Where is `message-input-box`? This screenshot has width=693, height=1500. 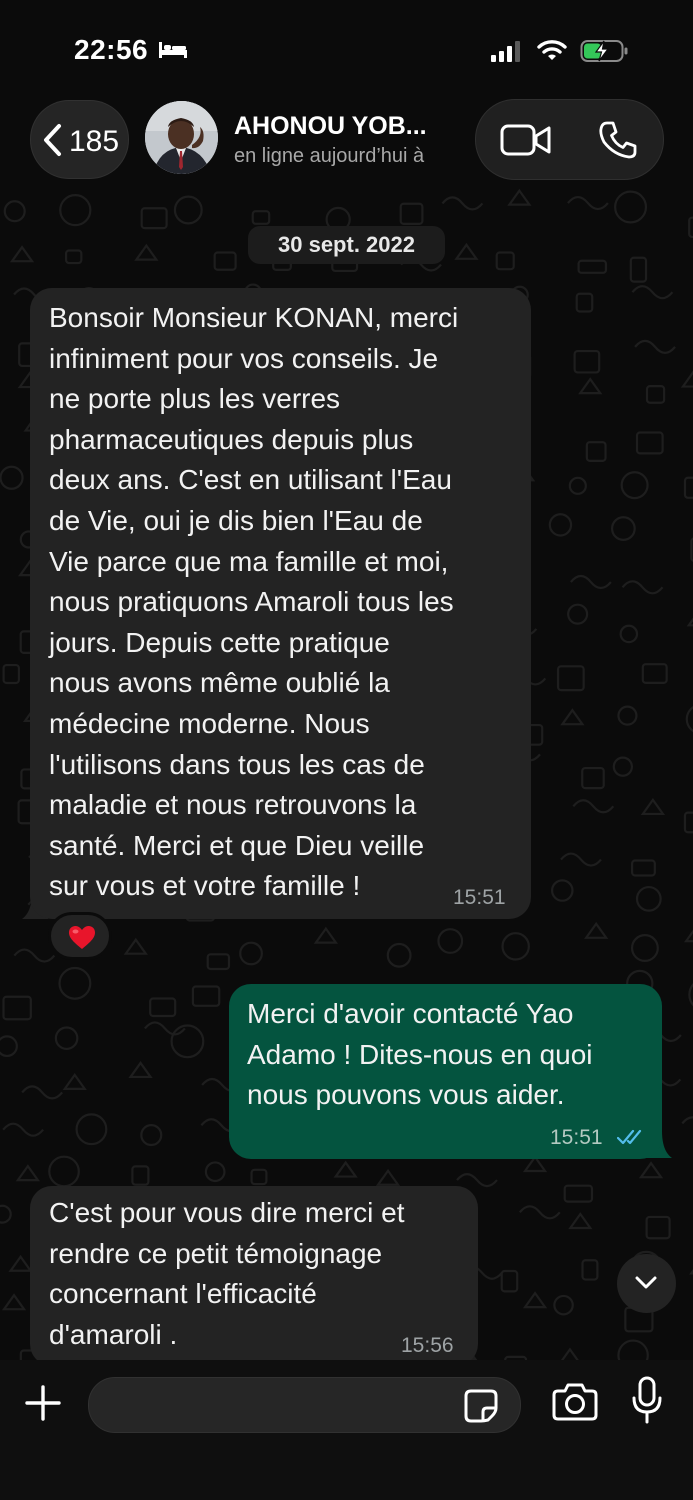 message-input-box is located at coordinates (304, 1405).